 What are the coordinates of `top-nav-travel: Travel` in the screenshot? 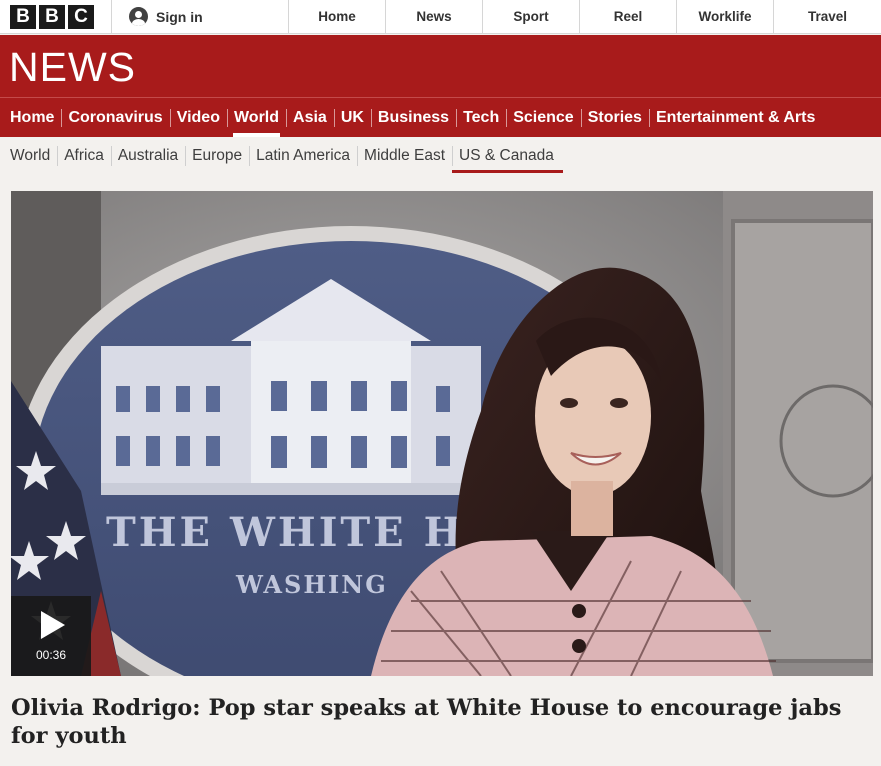 It's located at (827, 16).